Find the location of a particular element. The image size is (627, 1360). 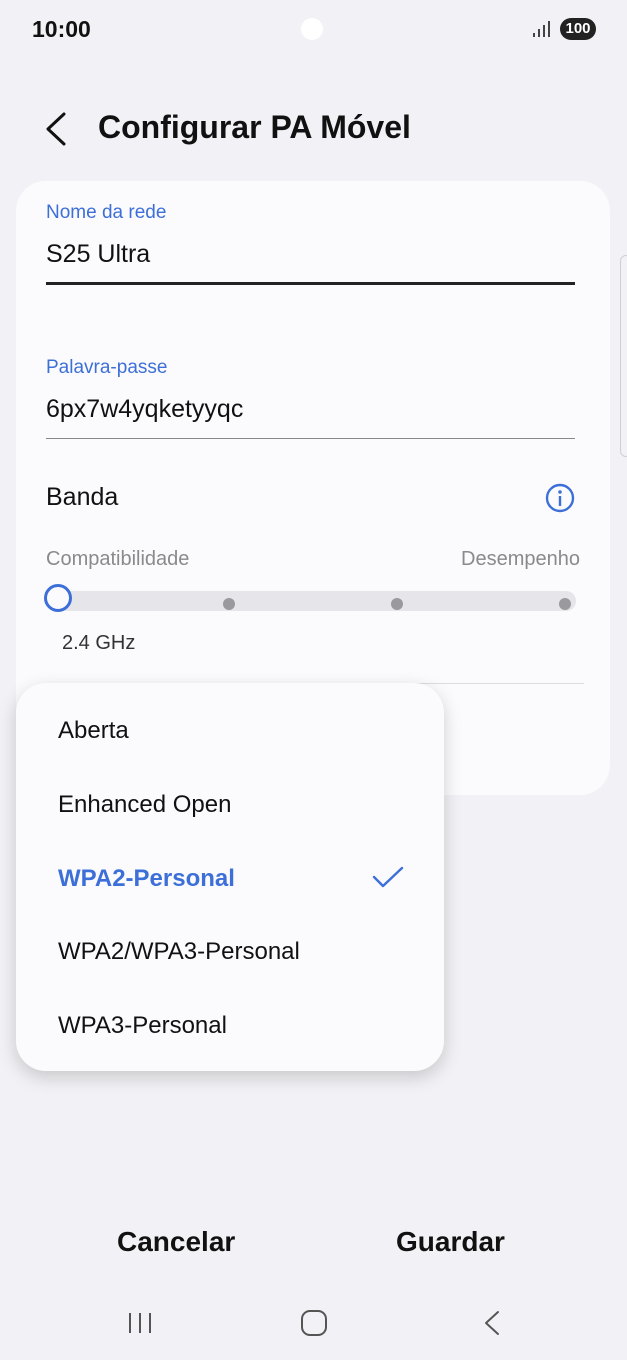

menu-item-wpa2-personal: WPA2-Personal is located at coordinates (146, 879).